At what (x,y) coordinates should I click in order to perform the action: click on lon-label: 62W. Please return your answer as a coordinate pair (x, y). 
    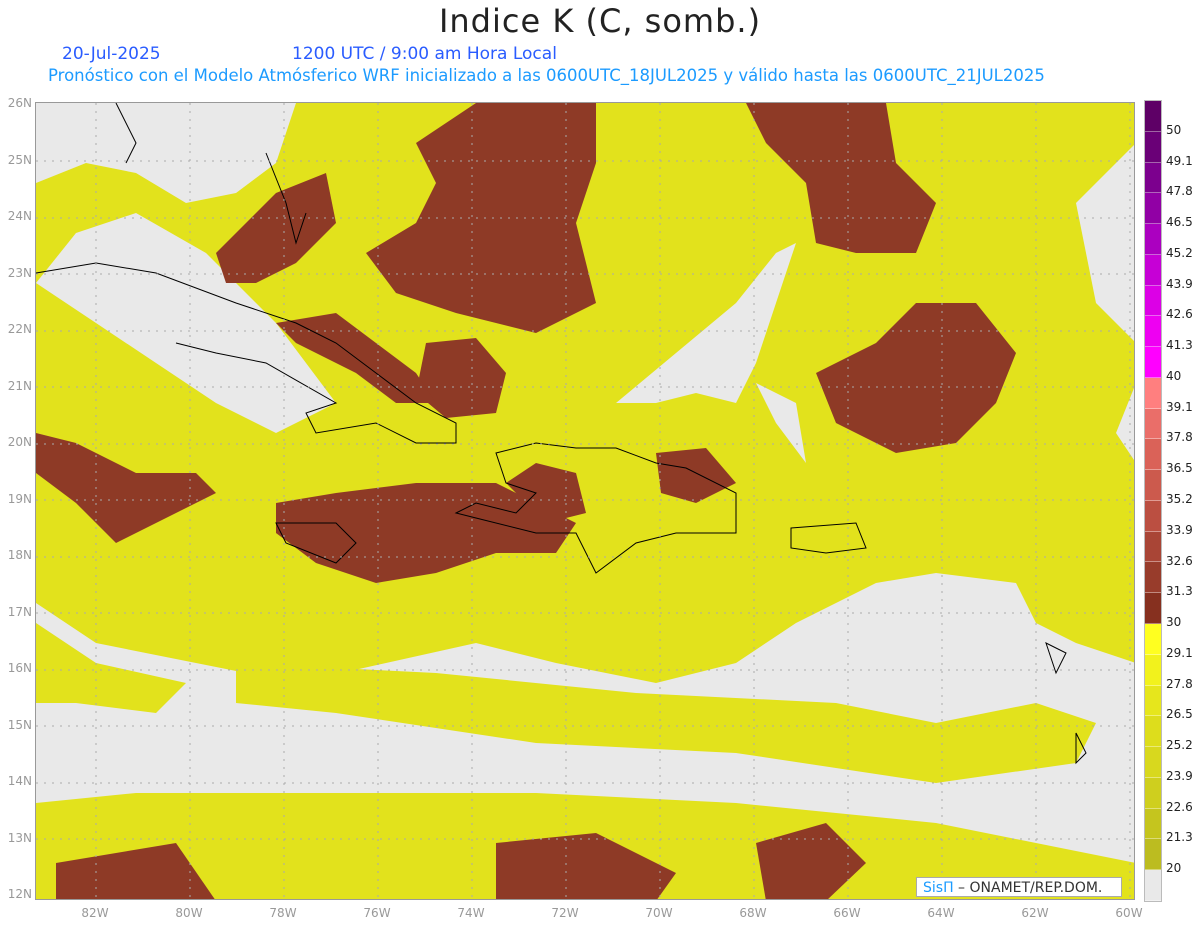
    Looking at the image, I should click on (1035, 913).